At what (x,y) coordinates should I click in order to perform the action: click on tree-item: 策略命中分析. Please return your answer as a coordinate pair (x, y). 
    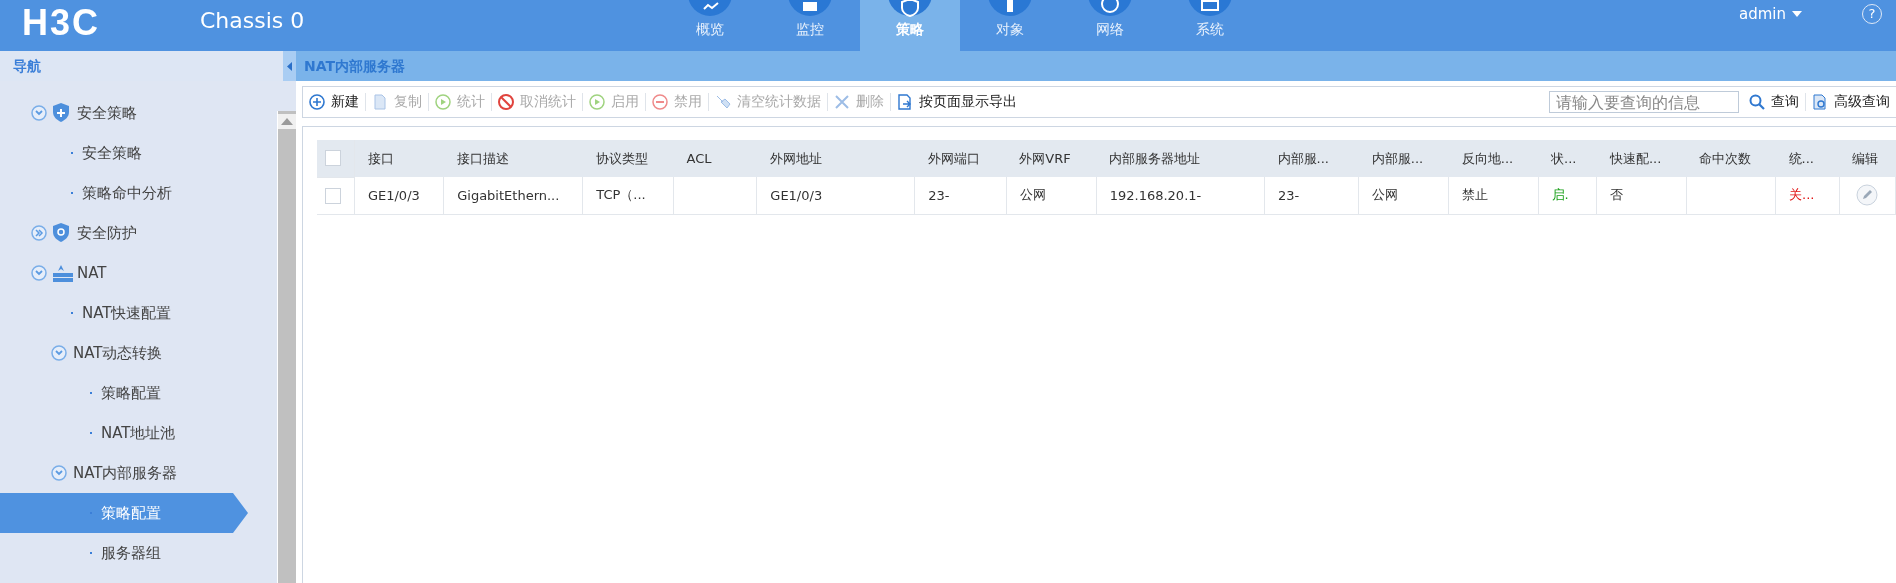
    Looking at the image, I should click on (138, 193).